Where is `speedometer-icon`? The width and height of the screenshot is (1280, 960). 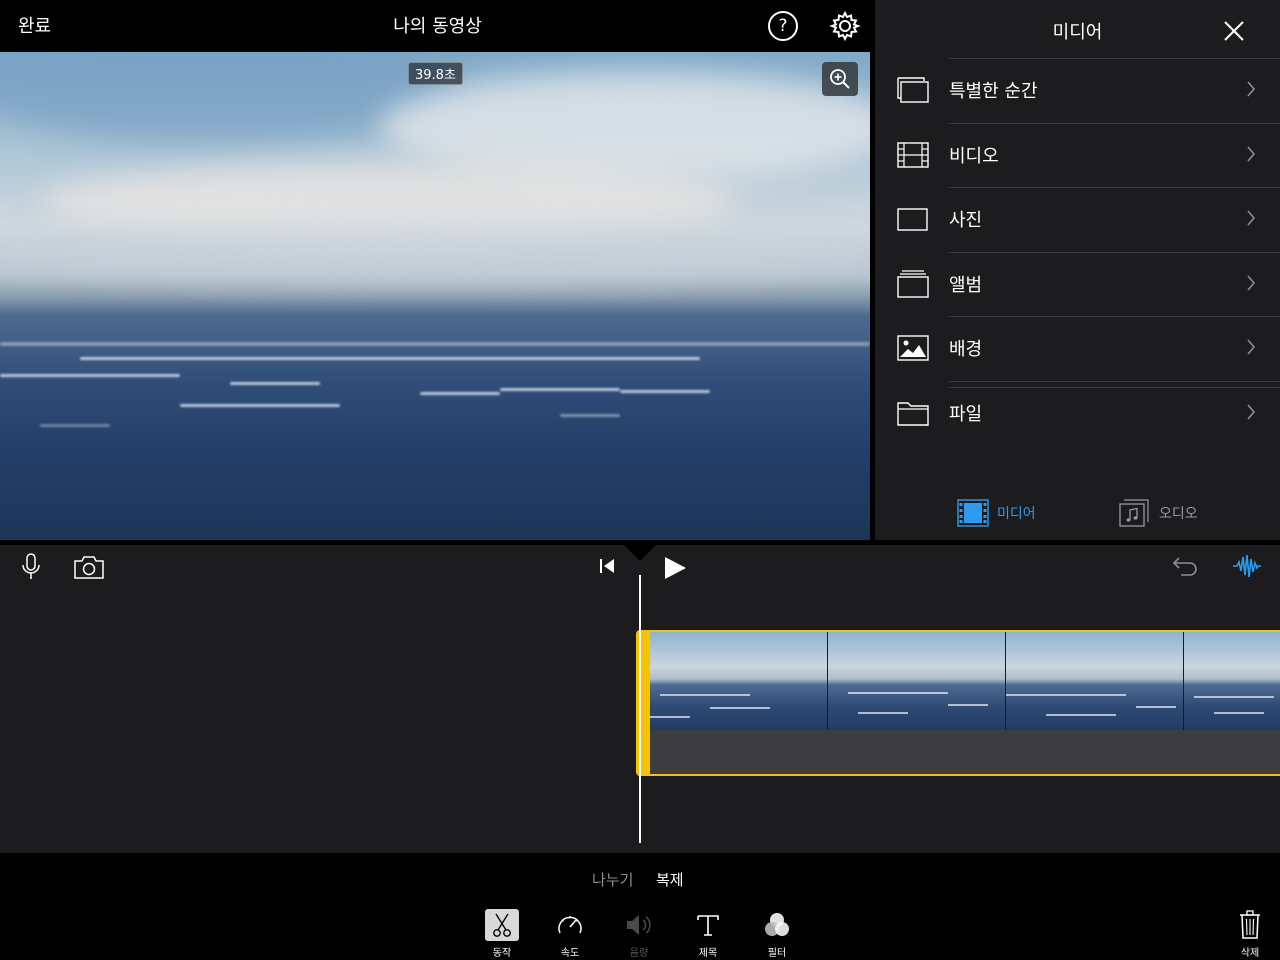
speedometer-icon is located at coordinates (570, 925).